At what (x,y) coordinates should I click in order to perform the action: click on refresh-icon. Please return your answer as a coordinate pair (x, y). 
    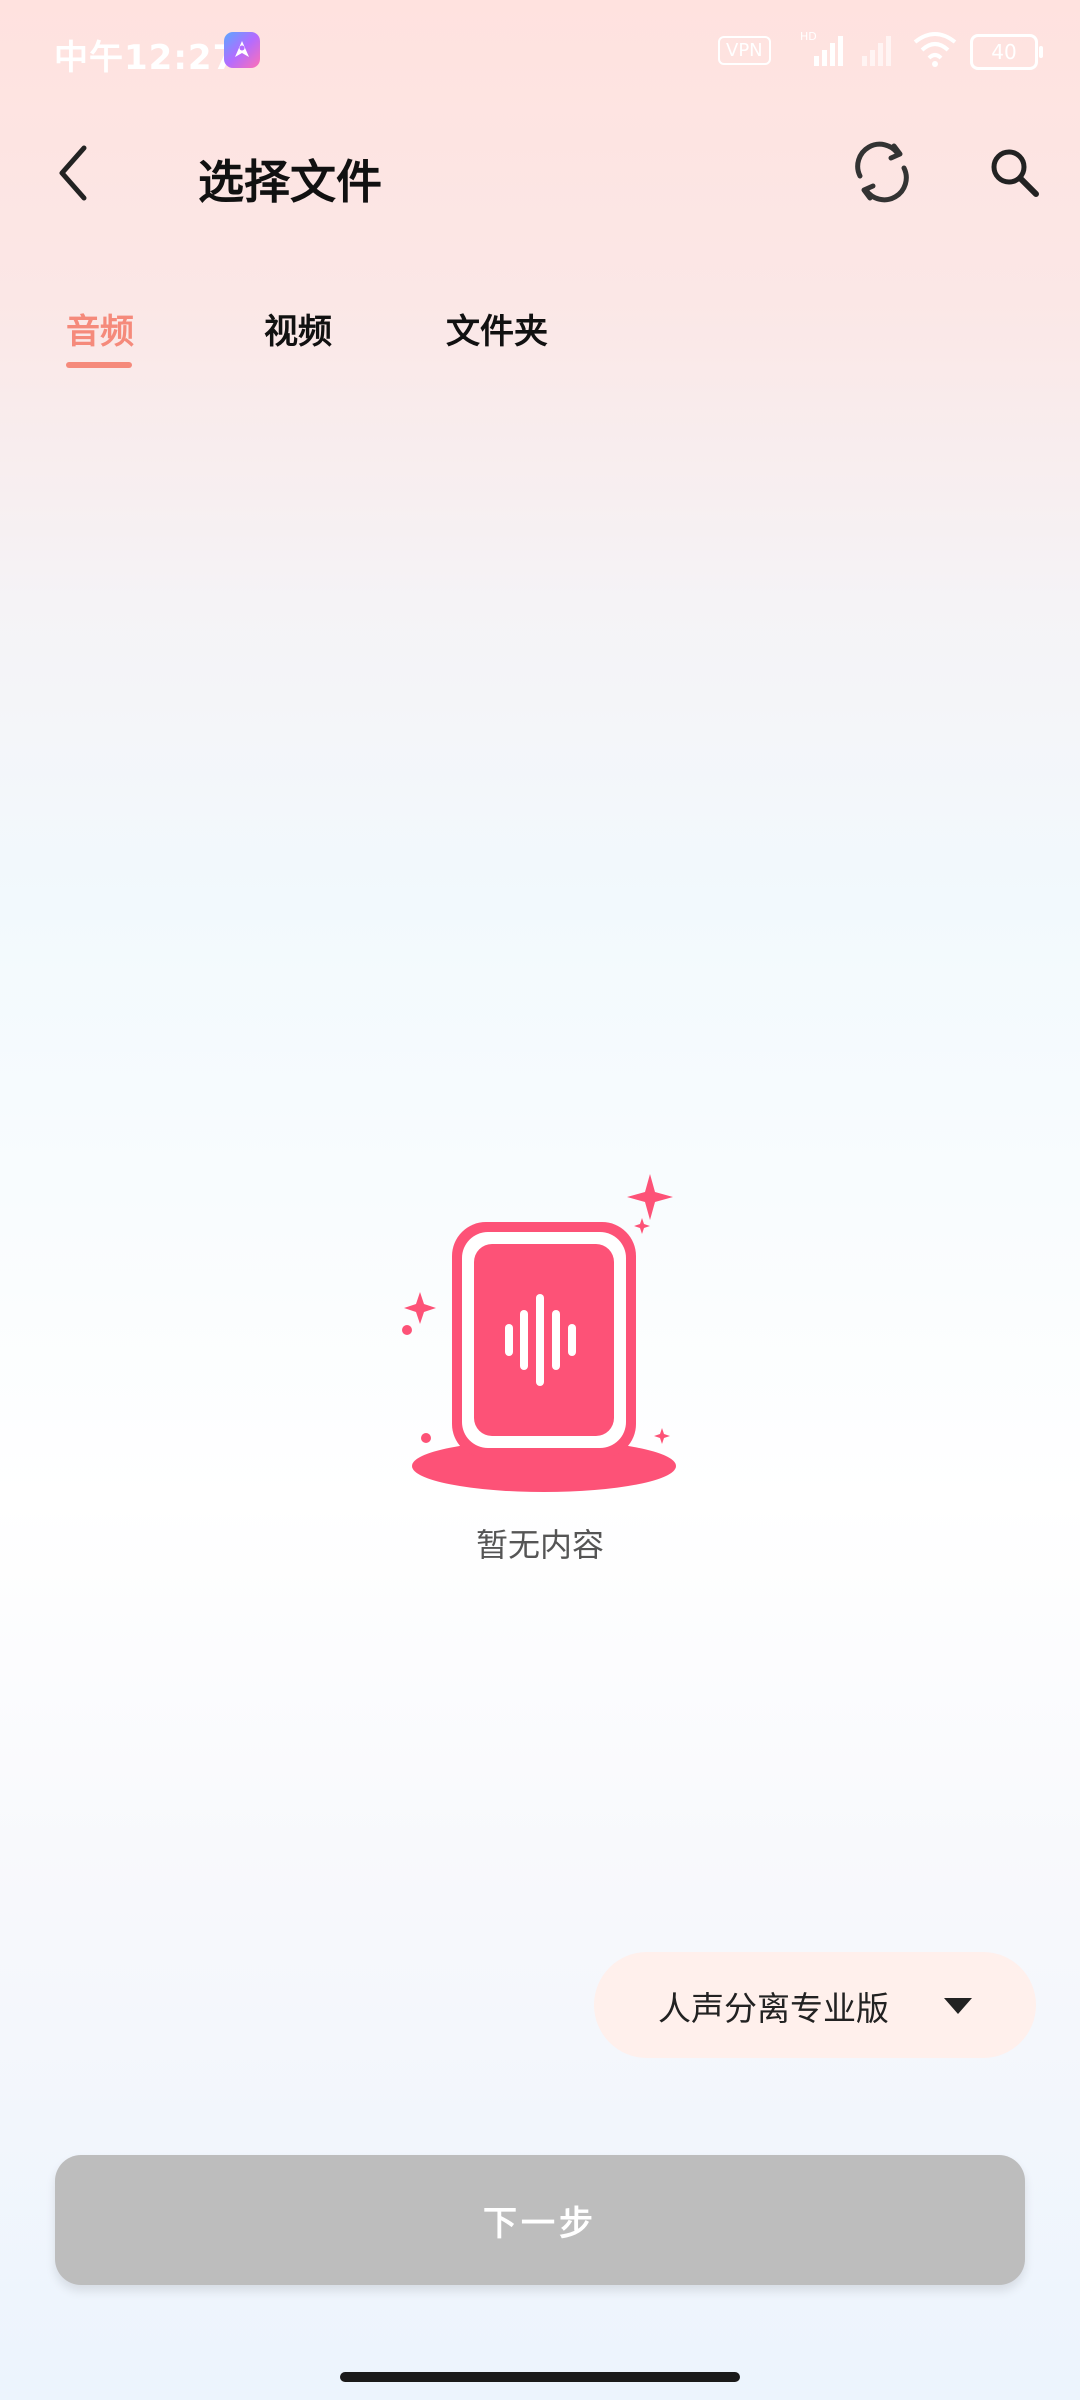
    Looking at the image, I should click on (882, 172).